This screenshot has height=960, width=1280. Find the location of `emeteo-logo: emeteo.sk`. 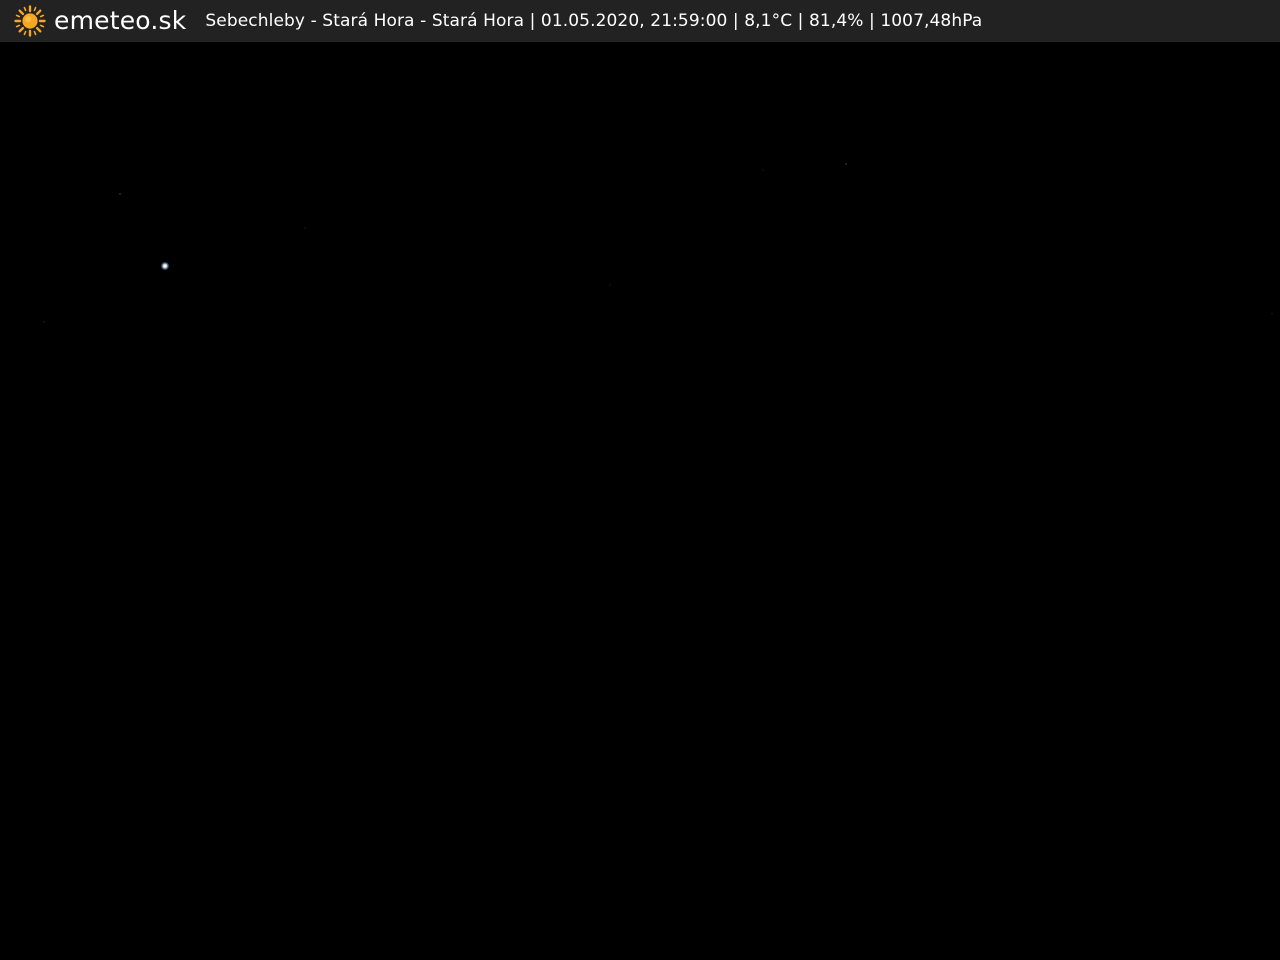

emeteo-logo: emeteo.sk is located at coordinates (100, 21).